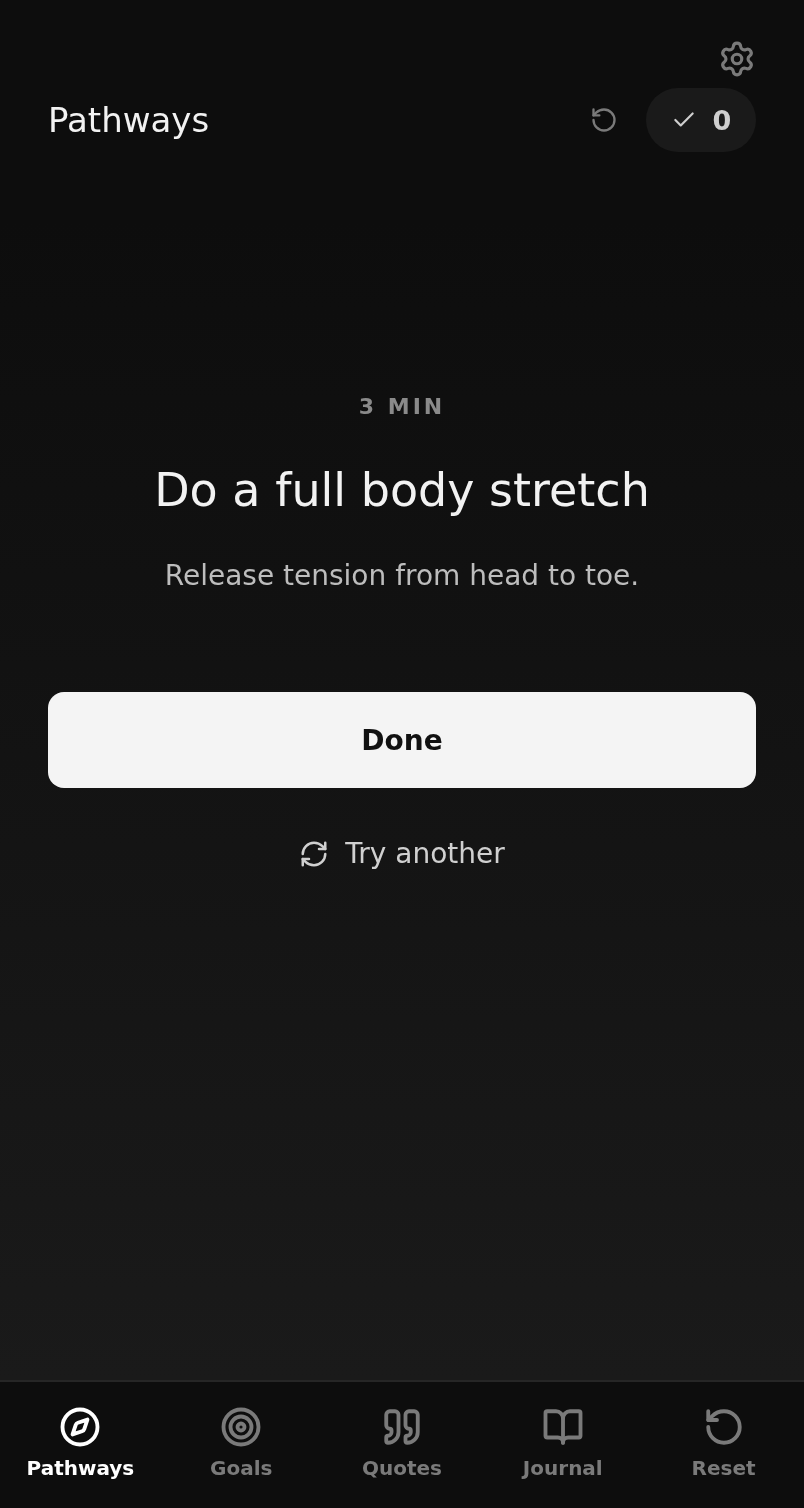 This screenshot has width=804, height=1508. I want to click on compass-icon, so click(80, 1427).